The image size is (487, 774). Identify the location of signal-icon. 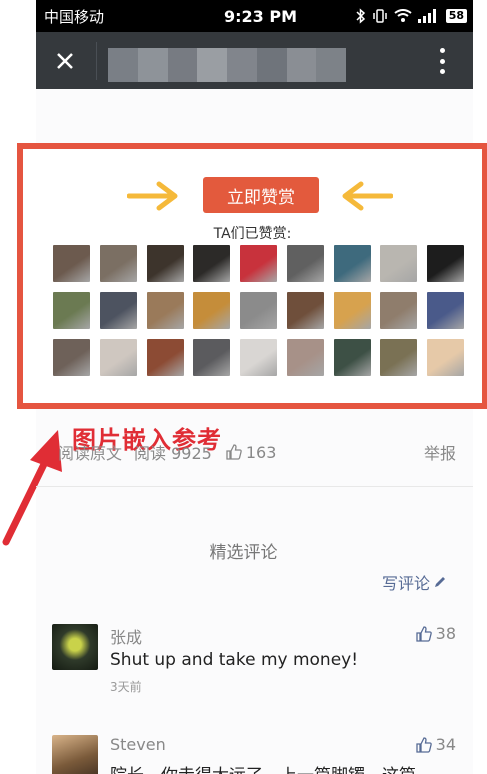
(428, 16).